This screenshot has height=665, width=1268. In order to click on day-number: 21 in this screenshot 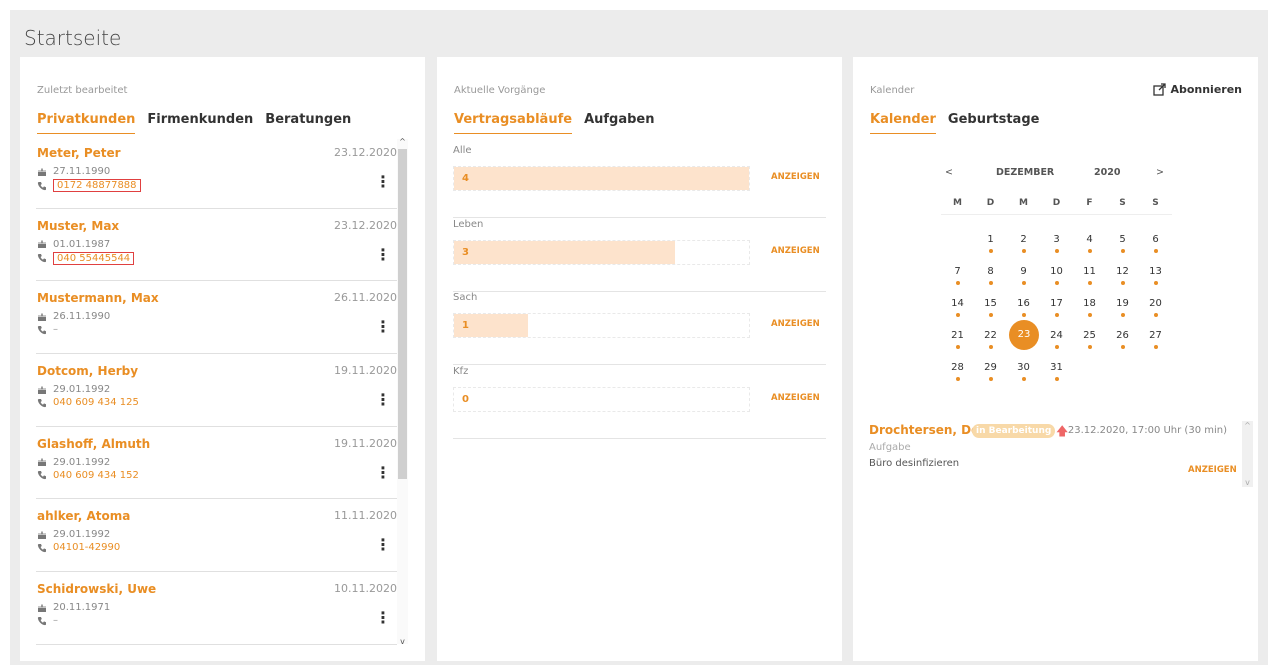, I will do `click(957, 335)`.